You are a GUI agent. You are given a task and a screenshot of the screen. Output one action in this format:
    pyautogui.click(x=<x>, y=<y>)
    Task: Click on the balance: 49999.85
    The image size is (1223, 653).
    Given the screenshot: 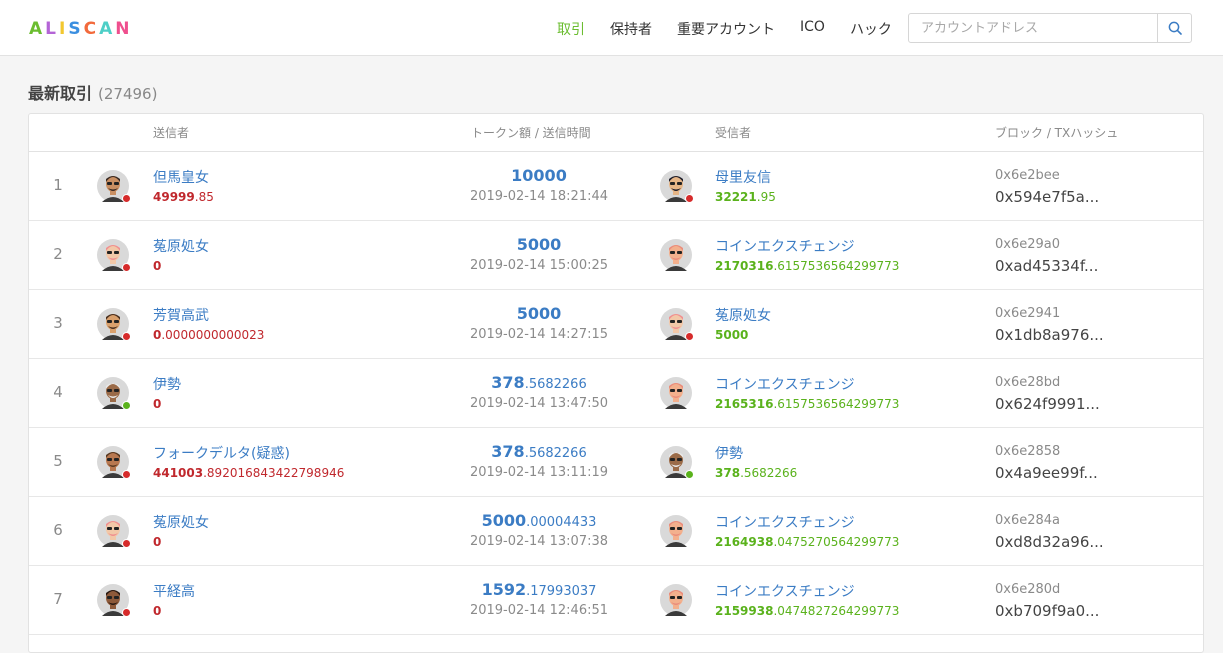 What is the action you would take?
    pyautogui.click(x=183, y=197)
    